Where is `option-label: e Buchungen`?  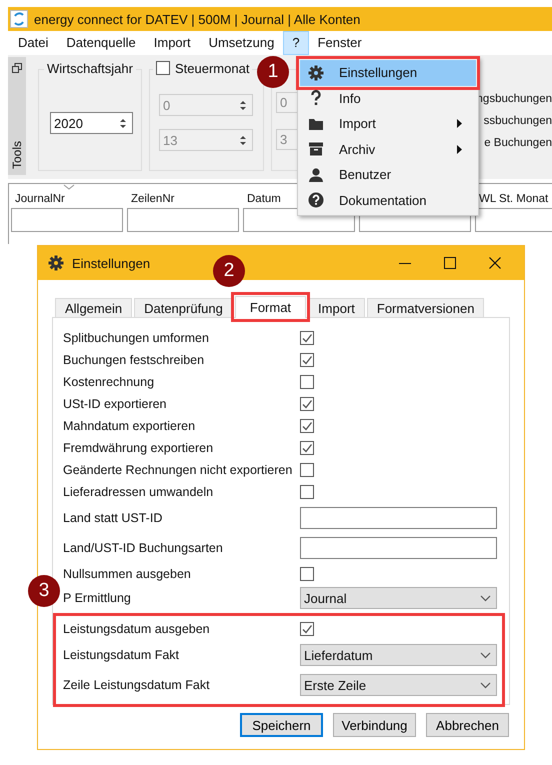 option-label: e Buchungen is located at coordinates (518, 143).